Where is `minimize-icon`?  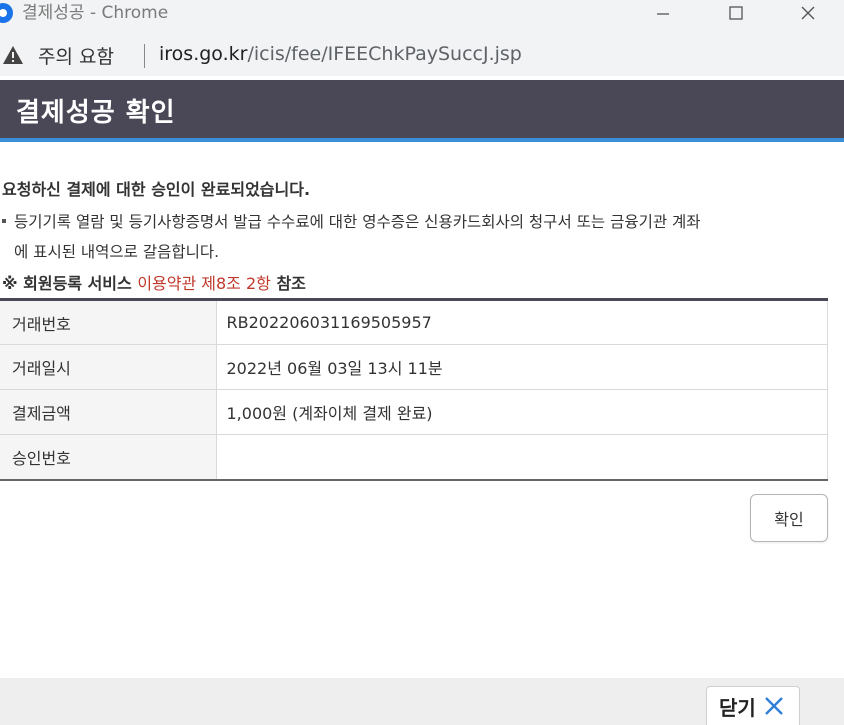 minimize-icon is located at coordinates (663, 14).